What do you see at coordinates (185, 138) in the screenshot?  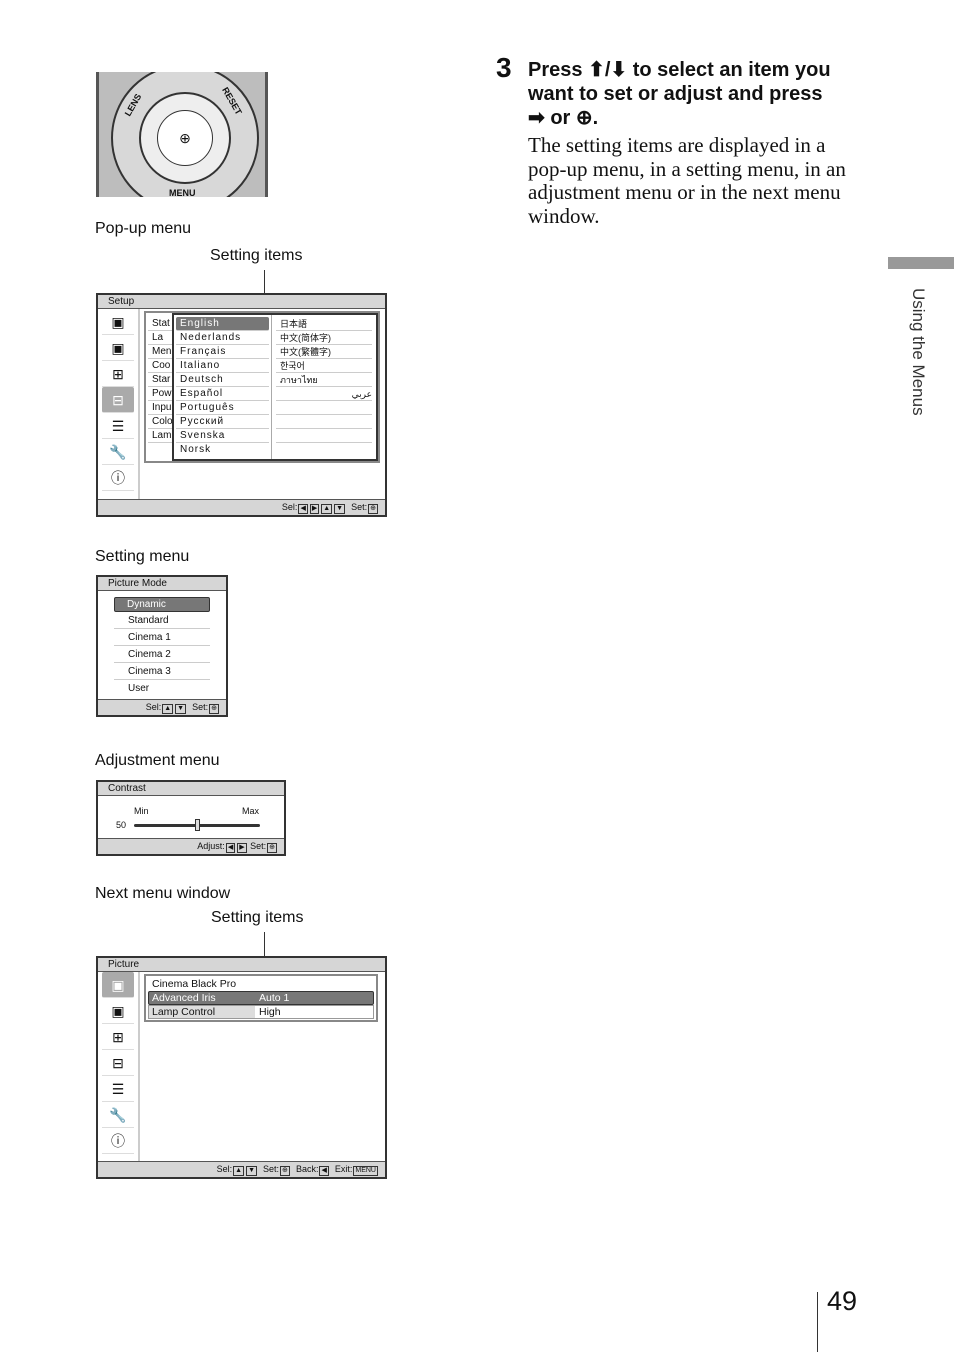 I see `enter-button-icon: ⊕` at bounding box center [185, 138].